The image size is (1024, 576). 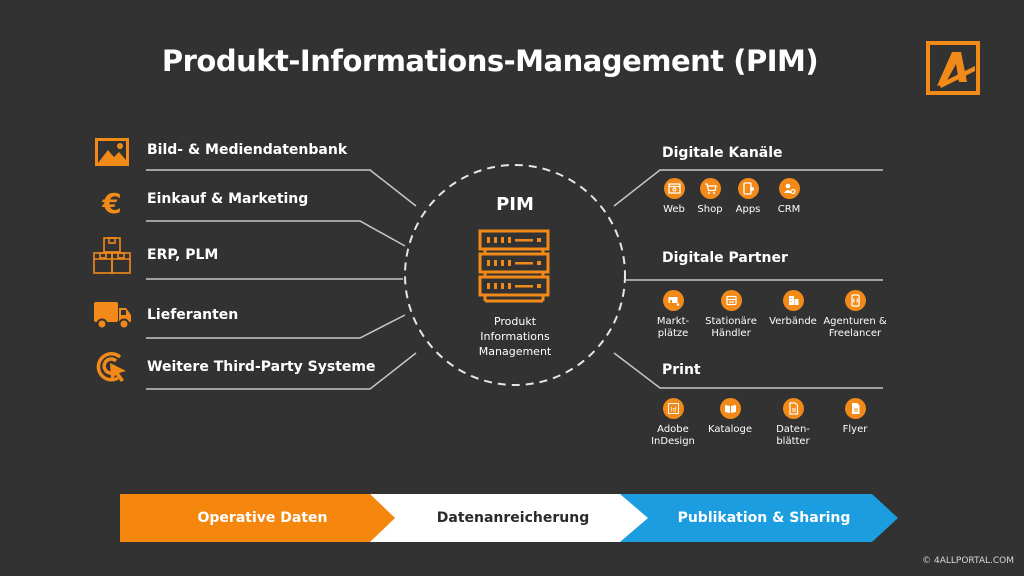 What do you see at coordinates (673, 301) in the screenshot?
I see `marketplace-icon` at bounding box center [673, 301].